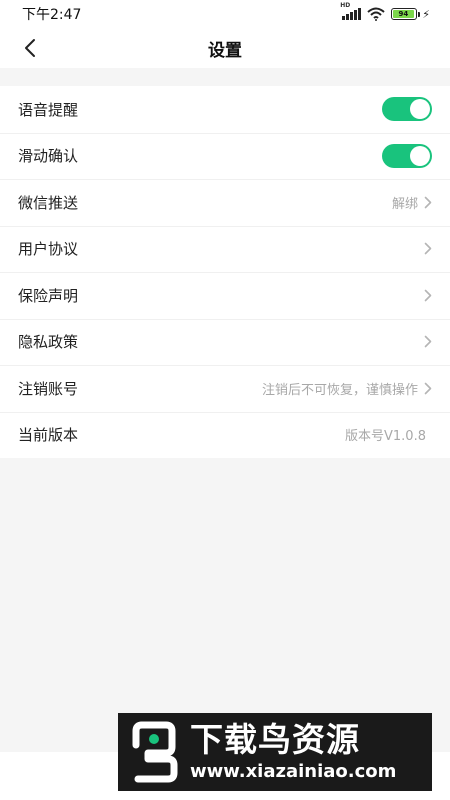 The image size is (450, 800). What do you see at coordinates (48, 156) in the screenshot?
I see `row-label: 滑动确认` at bounding box center [48, 156].